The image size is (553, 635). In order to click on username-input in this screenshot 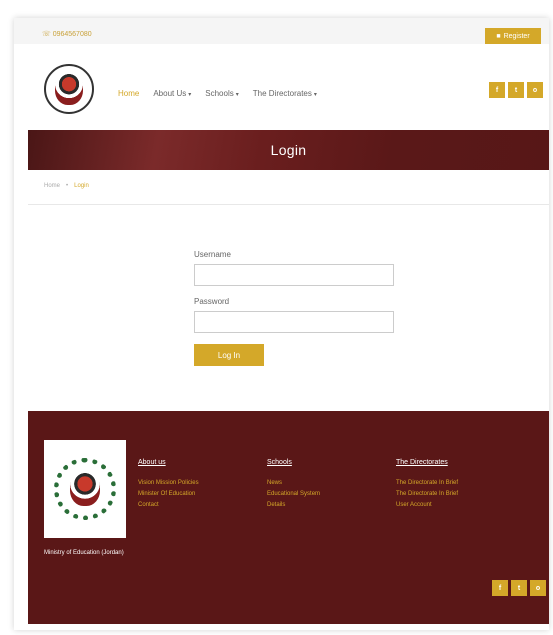, I will do `click(294, 275)`.